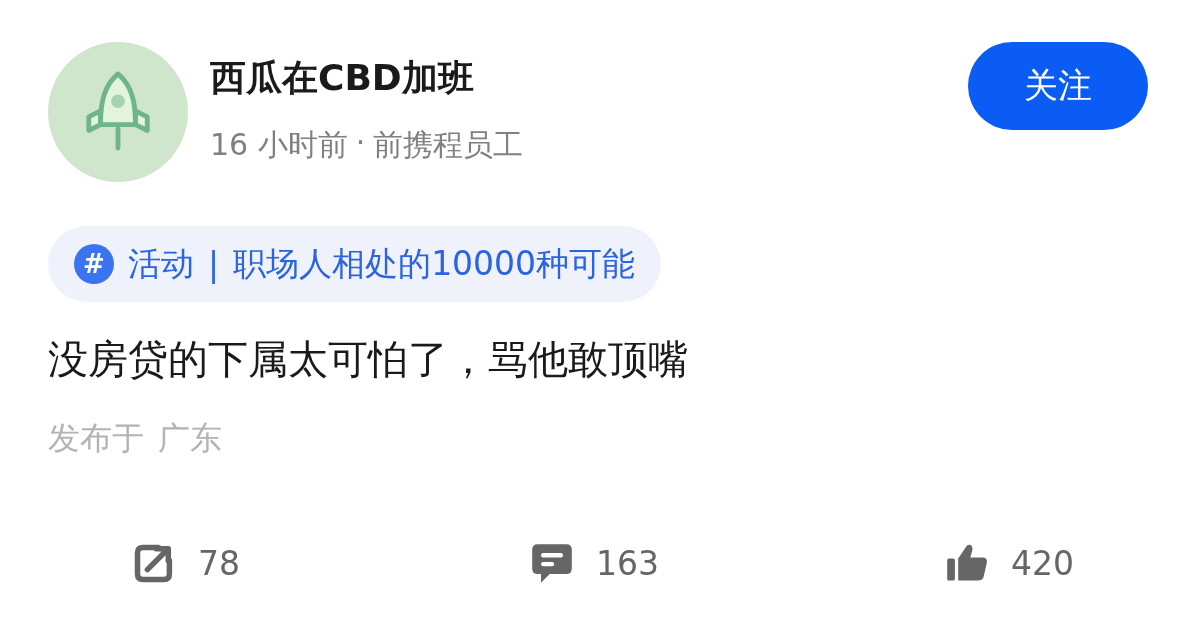 The image size is (1178, 644). What do you see at coordinates (1058, 86) in the screenshot?
I see `follow-button: 关注` at bounding box center [1058, 86].